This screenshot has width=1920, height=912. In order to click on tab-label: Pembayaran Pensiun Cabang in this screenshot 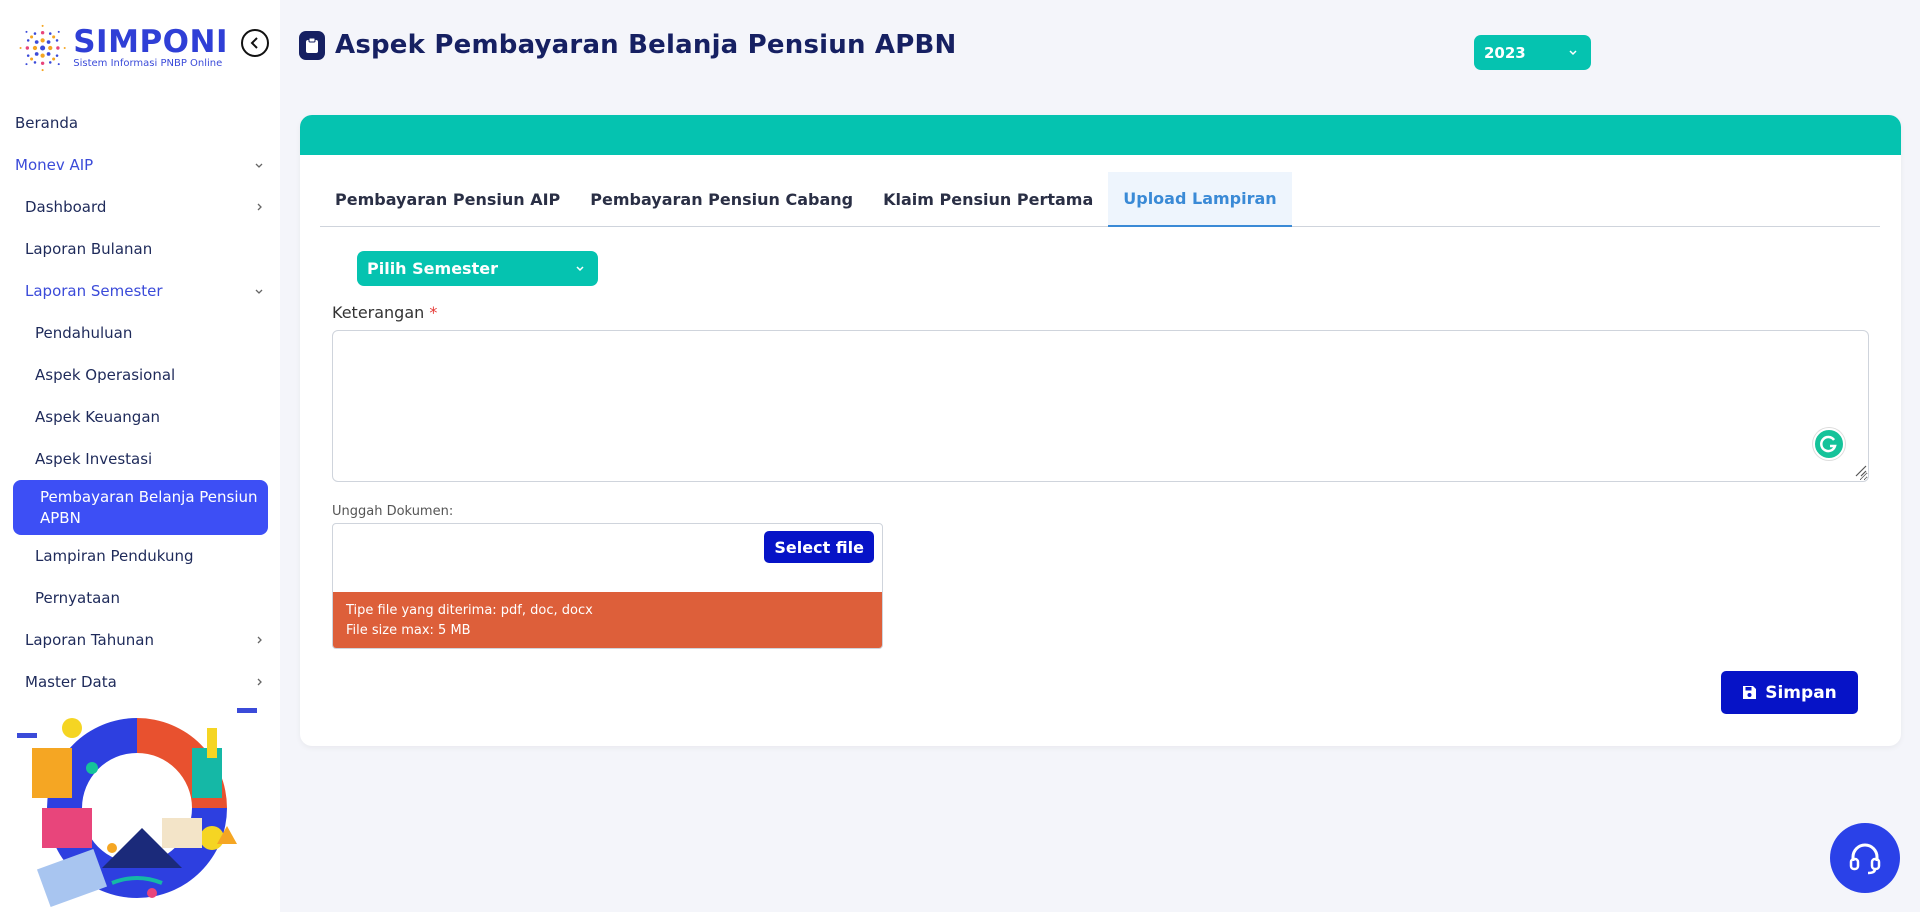, I will do `click(722, 199)`.